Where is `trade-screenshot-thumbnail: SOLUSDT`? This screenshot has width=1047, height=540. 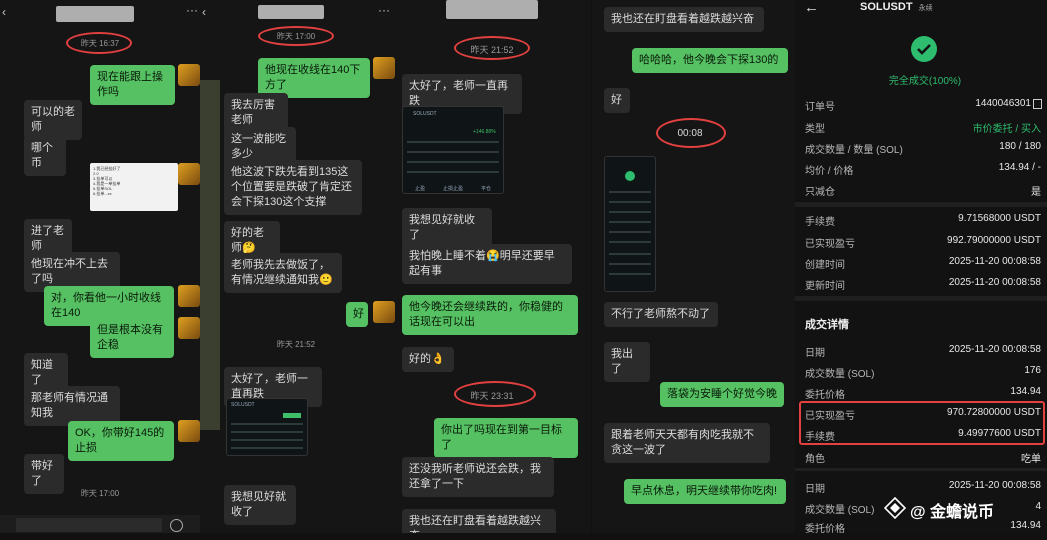 trade-screenshot-thumbnail: SOLUSDT is located at coordinates (267, 427).